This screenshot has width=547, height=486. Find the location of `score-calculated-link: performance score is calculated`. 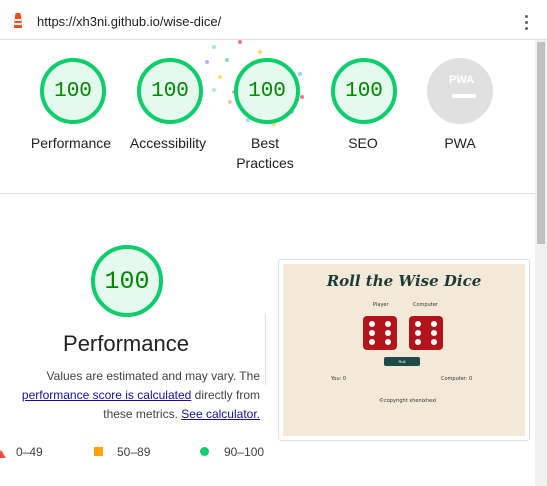

score-calculated-link: performance score is calculated is located at coordinates (106, 395).